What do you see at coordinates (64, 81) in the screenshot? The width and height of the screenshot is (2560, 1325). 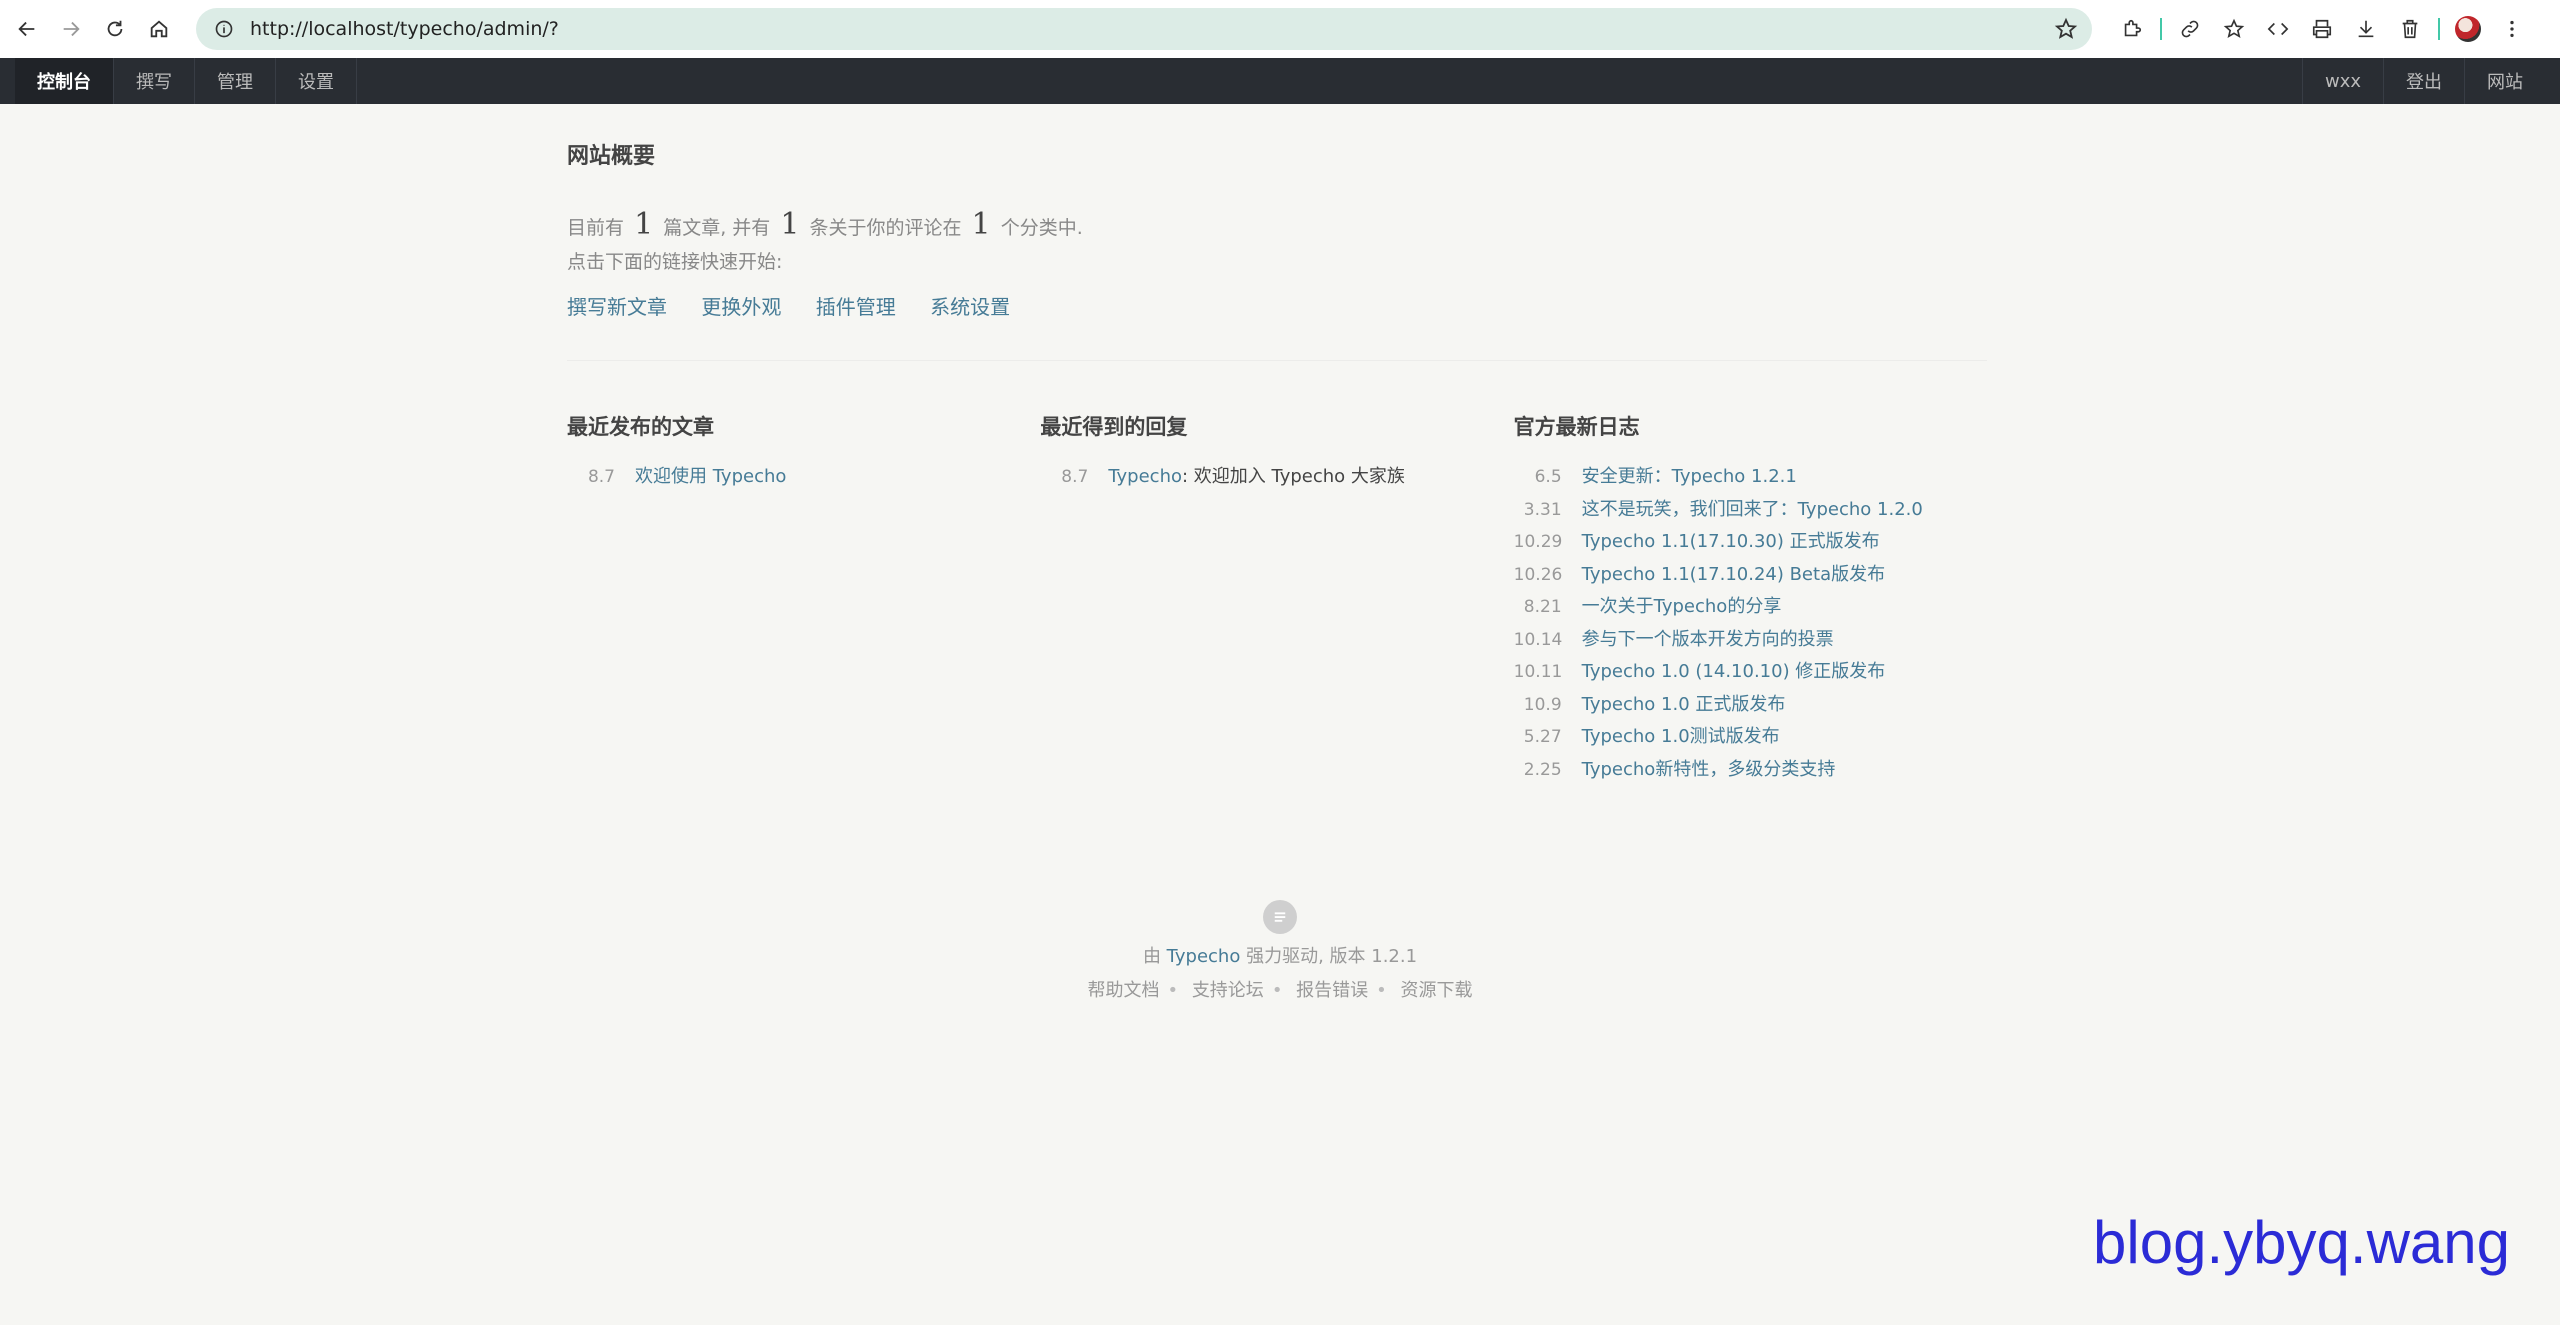 I see `nav-item-dashboard: 控制台` at bounding box center [64, 81].